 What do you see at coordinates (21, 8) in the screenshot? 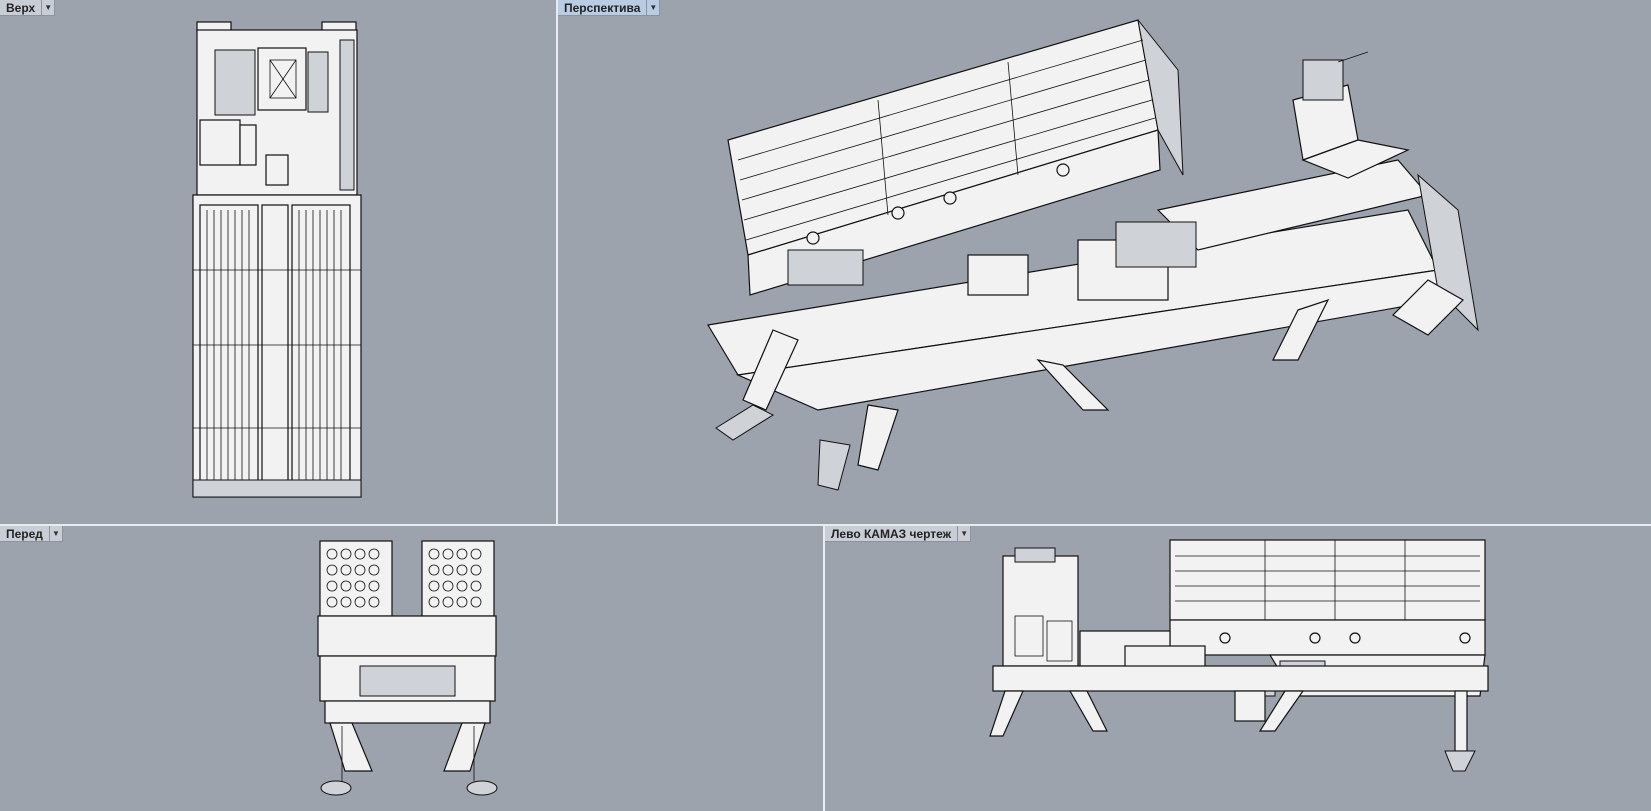
I see `viewport-title: Верх` at bounding box center [21, 8].